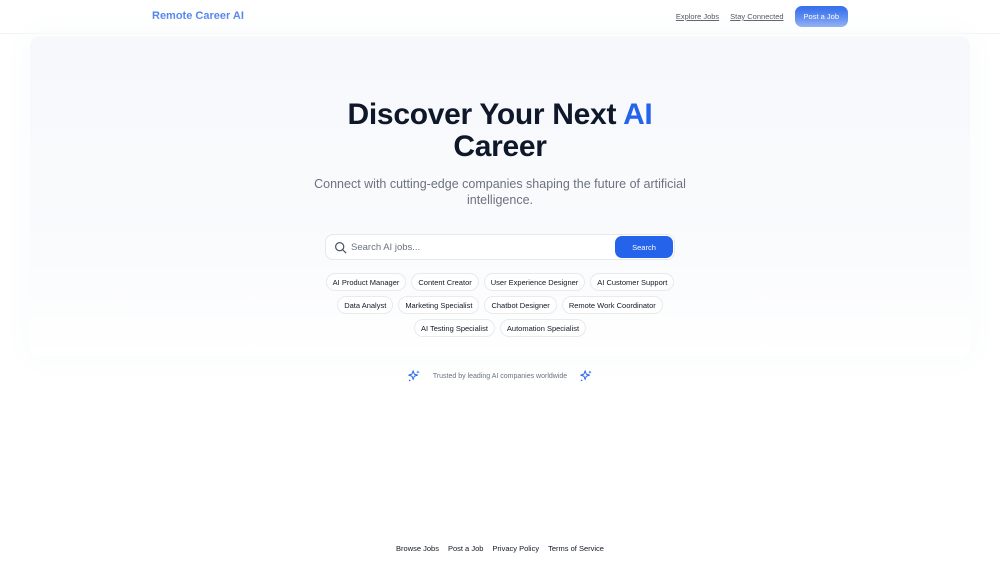  Describe the element at coordinates (445, 282) in the screenshot. I see `tag-chip: Content Creator` at that location.